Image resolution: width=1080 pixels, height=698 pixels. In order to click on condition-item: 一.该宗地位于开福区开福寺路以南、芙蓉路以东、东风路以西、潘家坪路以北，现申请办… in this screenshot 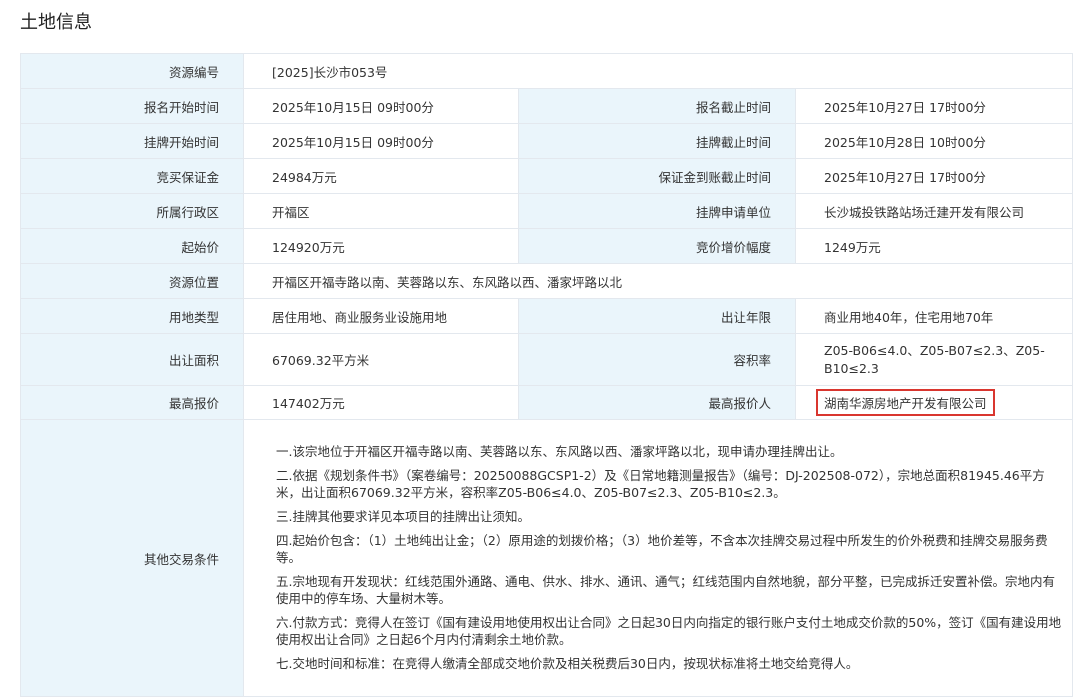, I will do `click(559, 451)`.